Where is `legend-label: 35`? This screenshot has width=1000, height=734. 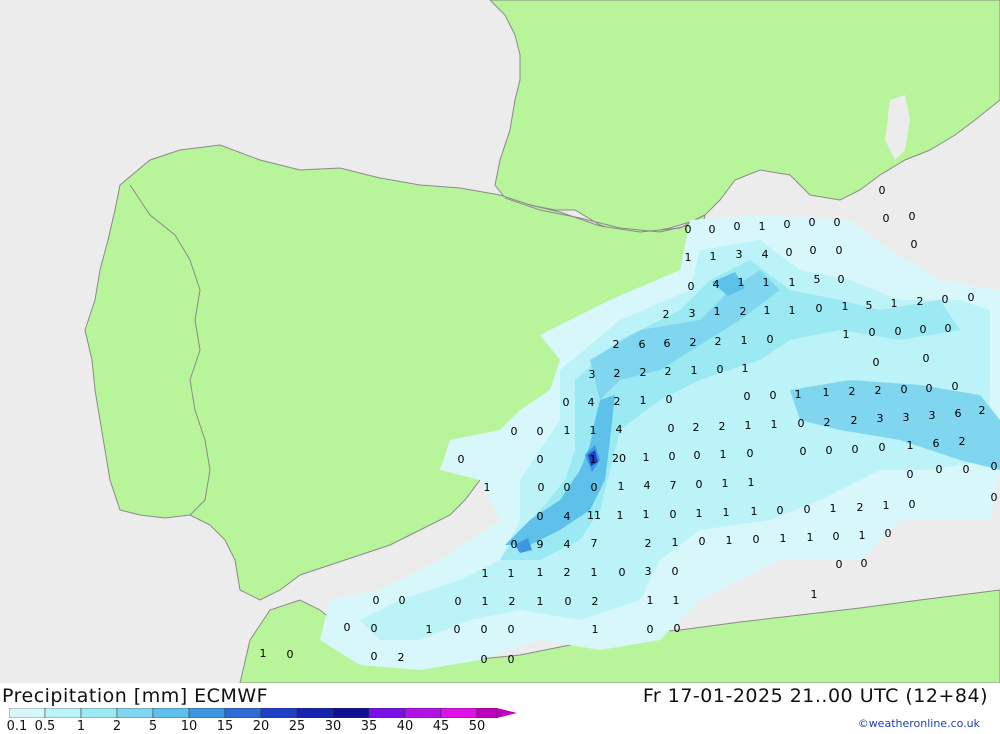 legend-label: 35 is located at coordinates (369, 726).